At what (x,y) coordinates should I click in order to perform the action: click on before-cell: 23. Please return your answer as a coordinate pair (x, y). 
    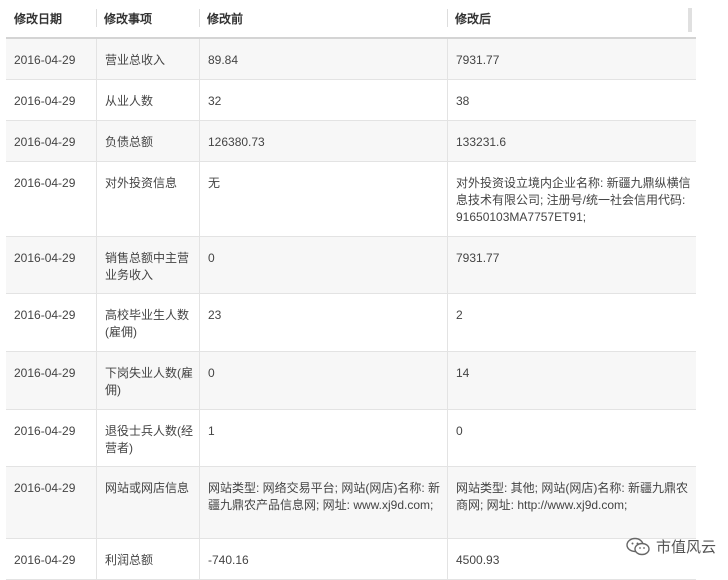
    Looking at the image, I should click on (323, 322).